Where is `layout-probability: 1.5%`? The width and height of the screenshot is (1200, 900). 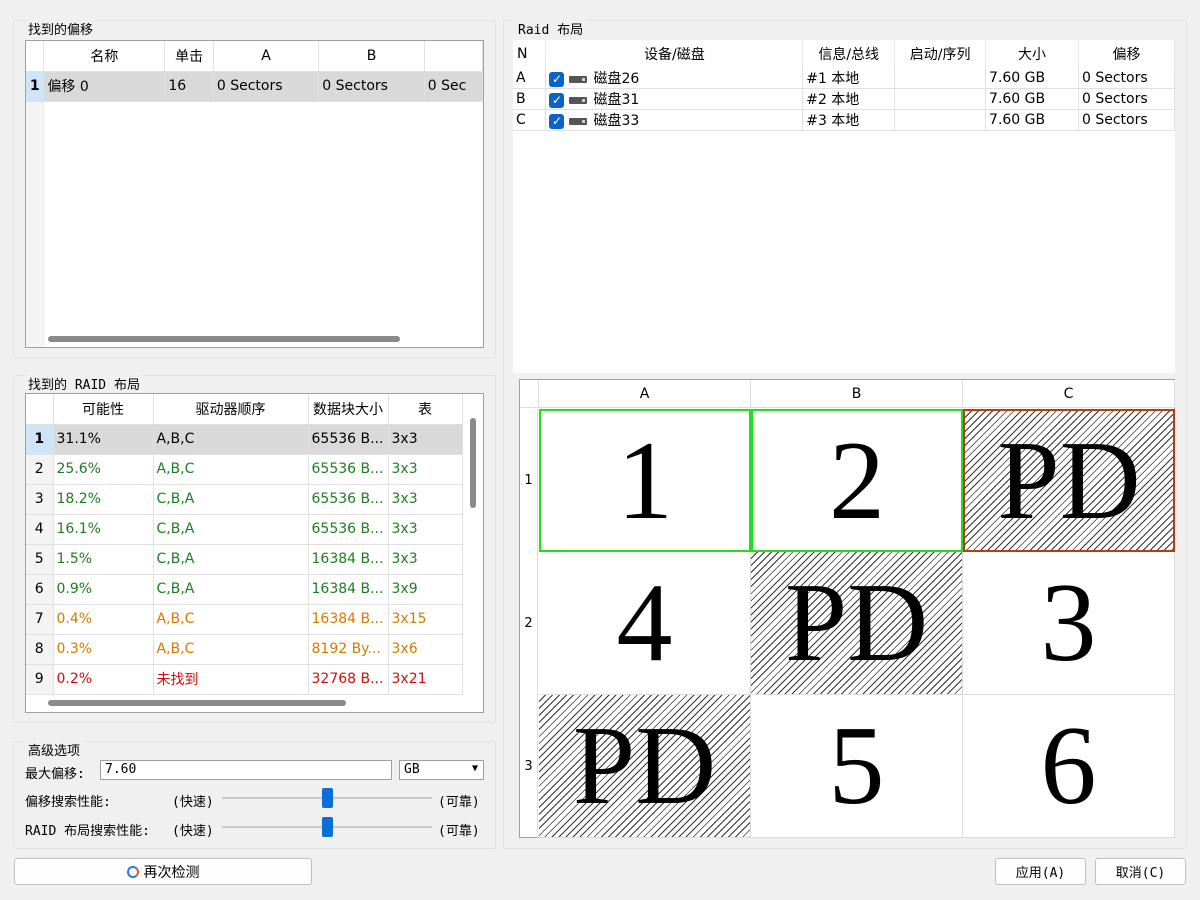 layout-probability: 1.5% is located at coordinates (103, 559).